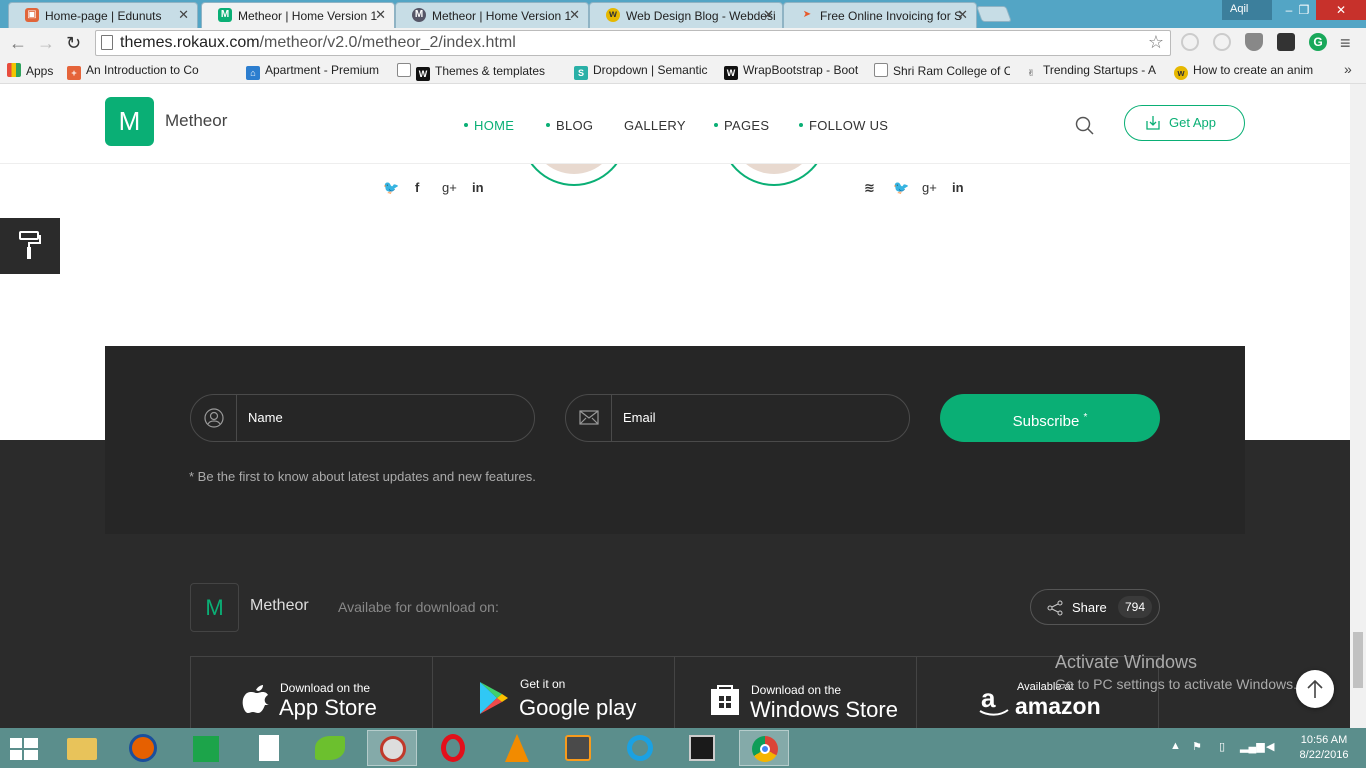 This screenshot has height=768, width=1366. I want to click on signal-icon: ▂▄▆, so click(1252, 746).